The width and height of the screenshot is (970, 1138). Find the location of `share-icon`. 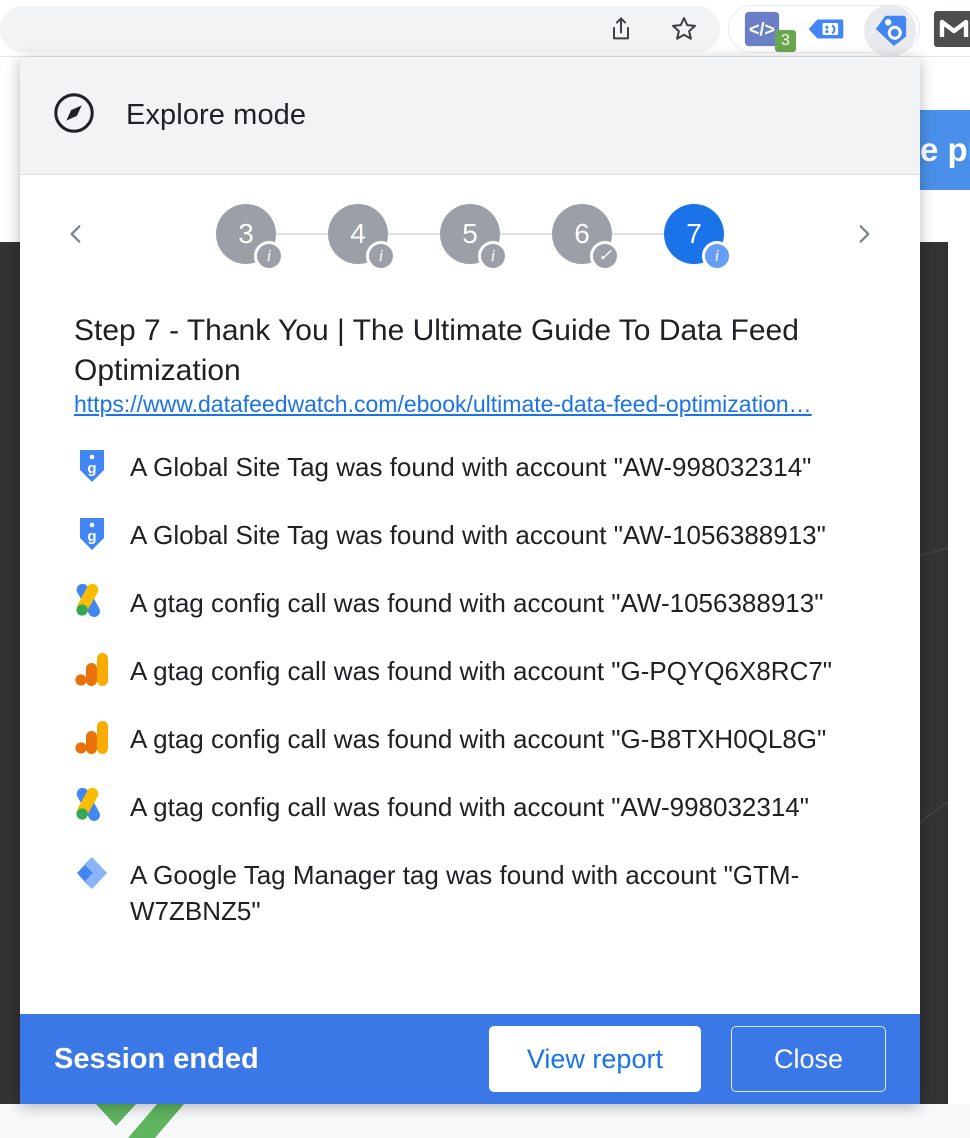

share-icon is located at coordinates (621, 29).